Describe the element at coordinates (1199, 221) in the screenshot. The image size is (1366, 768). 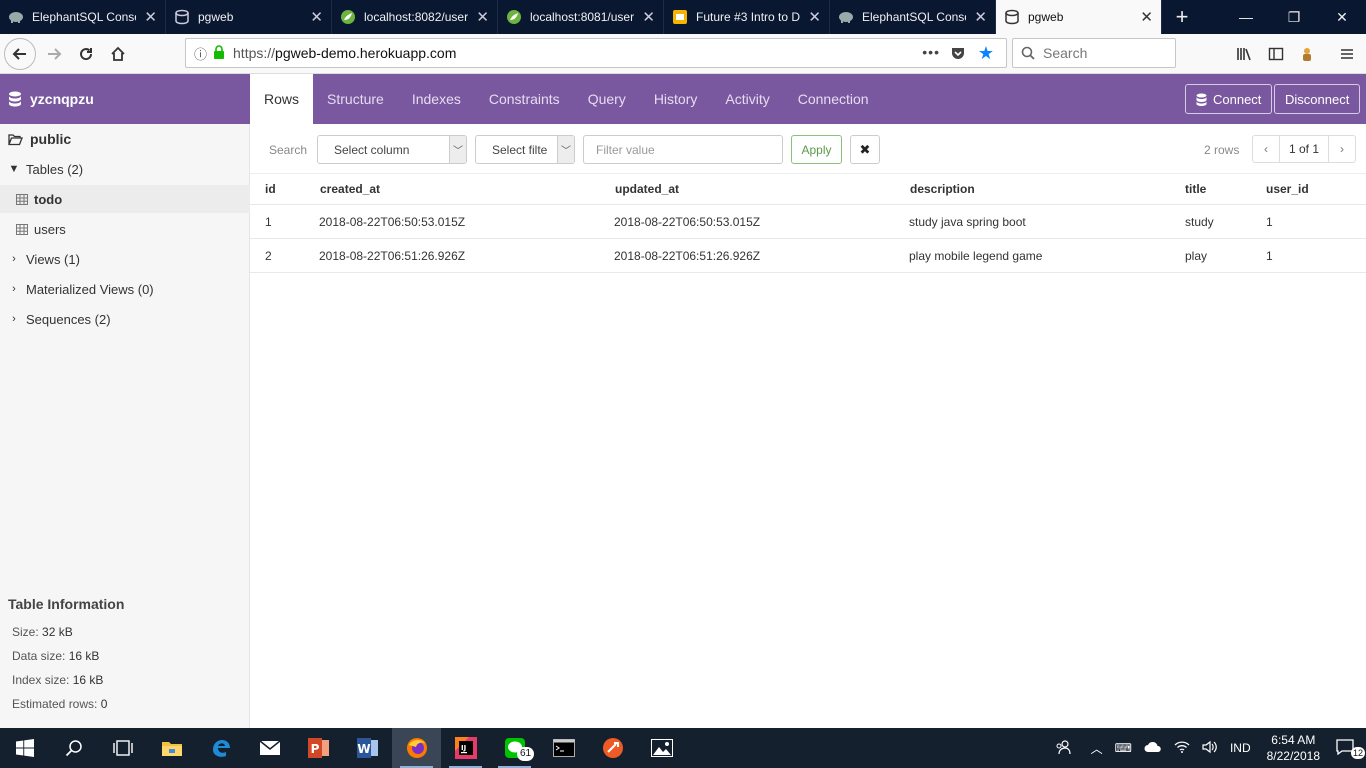
I see `table-cell: study` at that location.